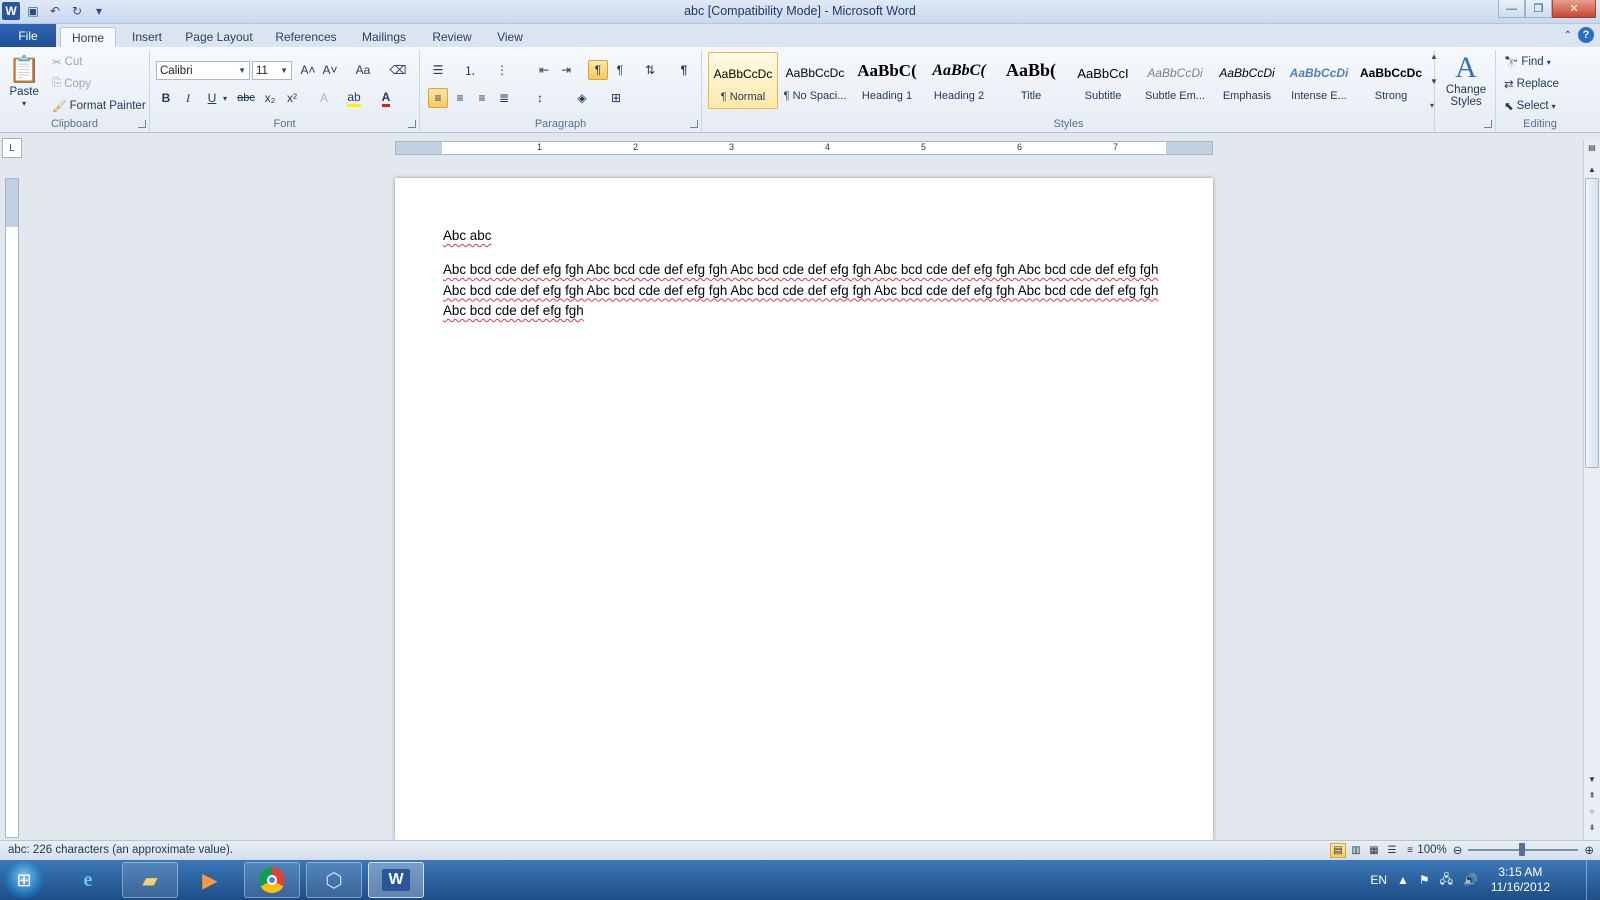  What do you see at coordinates (386, 98) in the screenshot?
I see `font-color-icon: A` at bounding box center [386, 98].